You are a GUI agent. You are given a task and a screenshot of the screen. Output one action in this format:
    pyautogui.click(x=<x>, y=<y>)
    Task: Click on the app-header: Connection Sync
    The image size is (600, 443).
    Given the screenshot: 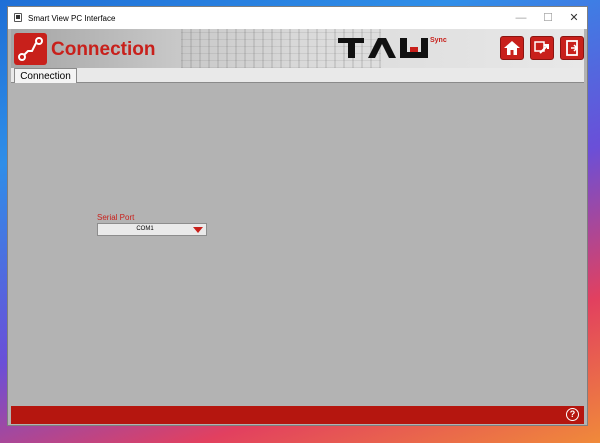 What is the action you would take?
    pyautogui.click(x=297, y=48)
    